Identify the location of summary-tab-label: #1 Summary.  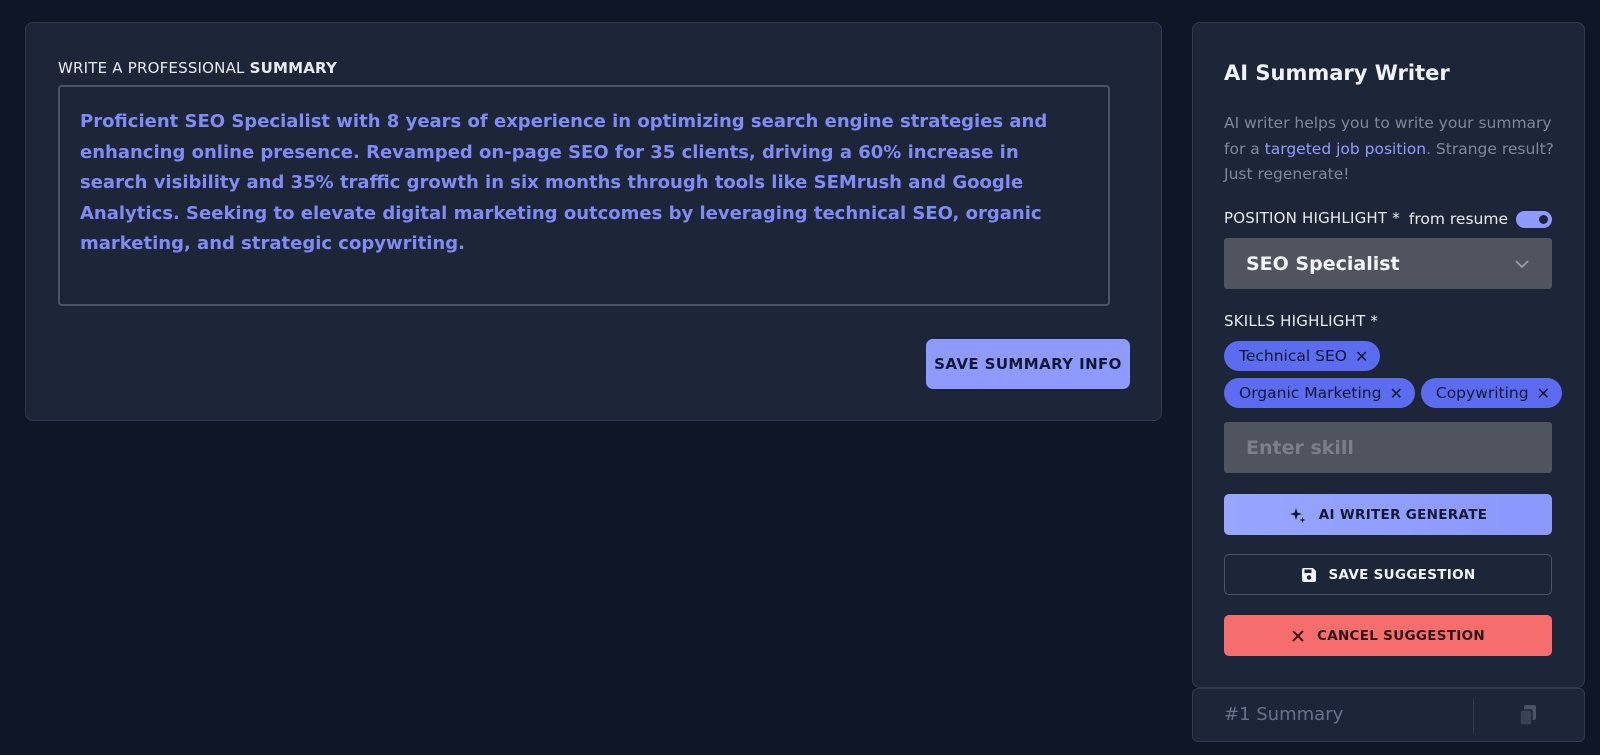
(1284, 714).